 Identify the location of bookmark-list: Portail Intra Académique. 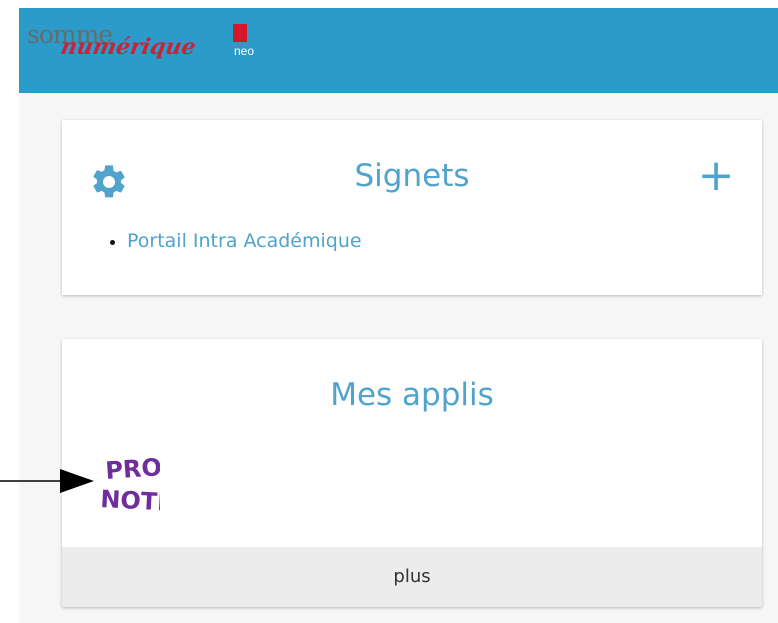
(232, 241).